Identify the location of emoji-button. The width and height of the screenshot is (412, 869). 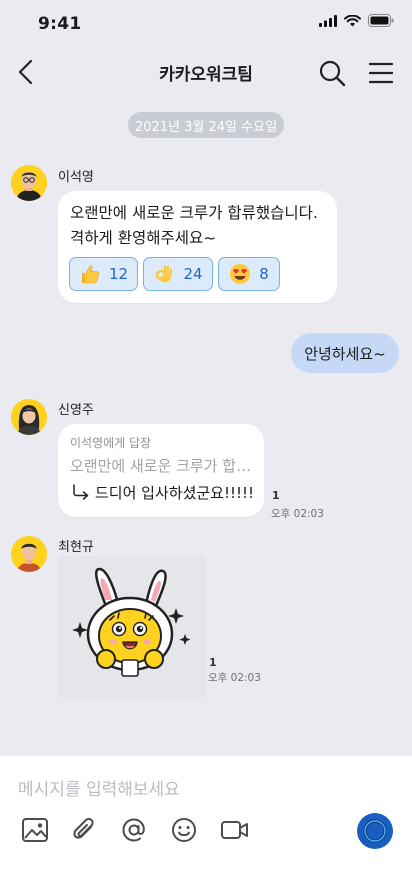
(184, 830).